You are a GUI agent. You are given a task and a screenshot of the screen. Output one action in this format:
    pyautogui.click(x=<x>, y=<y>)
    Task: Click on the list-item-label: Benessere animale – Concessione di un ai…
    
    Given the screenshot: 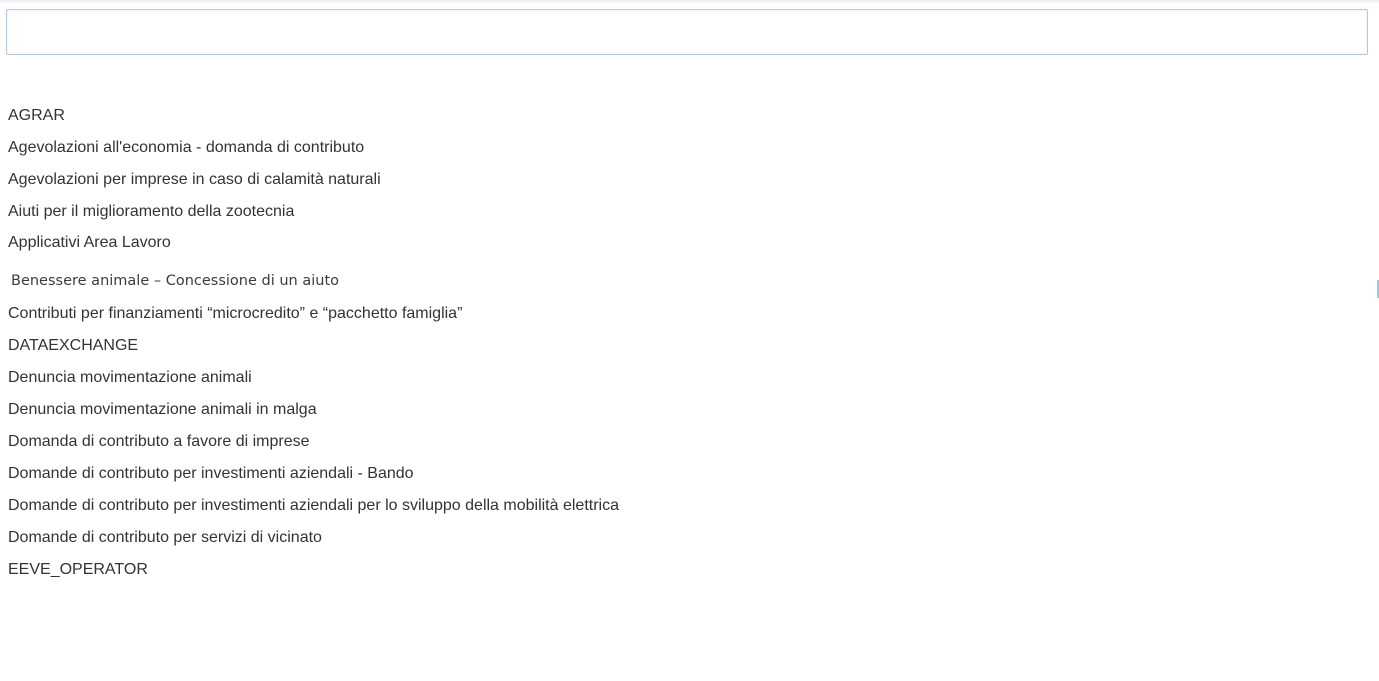 What is the action you would take?
    pyautogui.click(x=175, y=281)
    